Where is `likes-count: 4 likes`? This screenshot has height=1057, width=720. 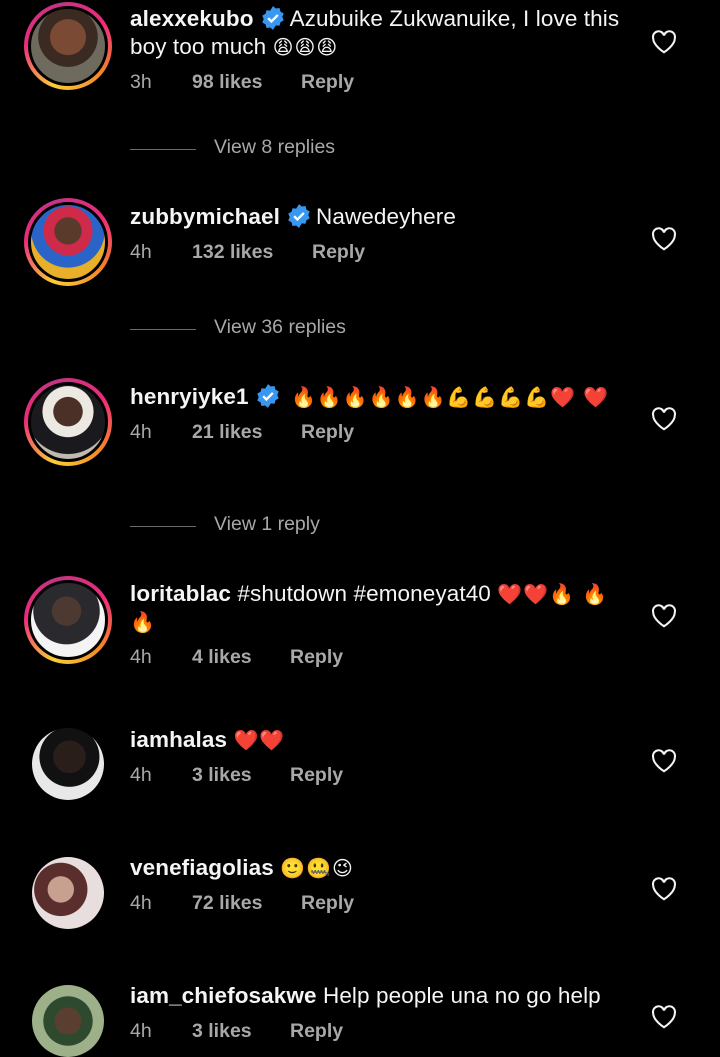 likes-count: 4 likes is located at coordinates (222, 657).